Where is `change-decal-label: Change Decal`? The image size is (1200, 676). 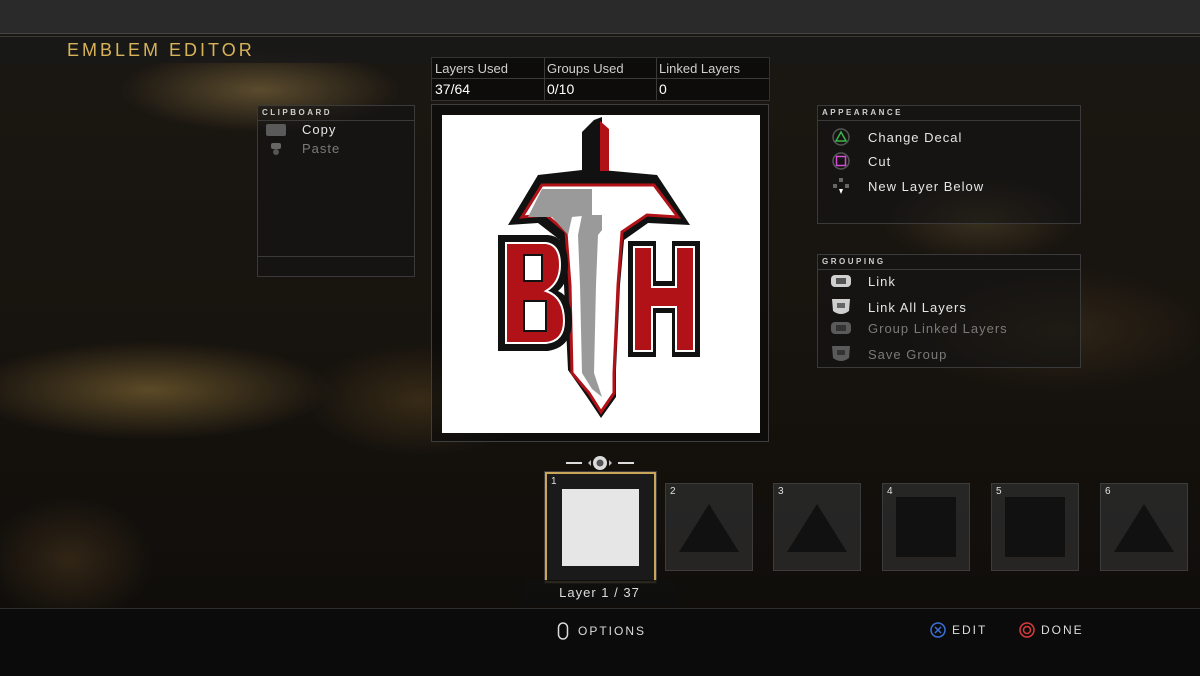
change-decal-label: Change Decal is located at coordinates (915, 137).